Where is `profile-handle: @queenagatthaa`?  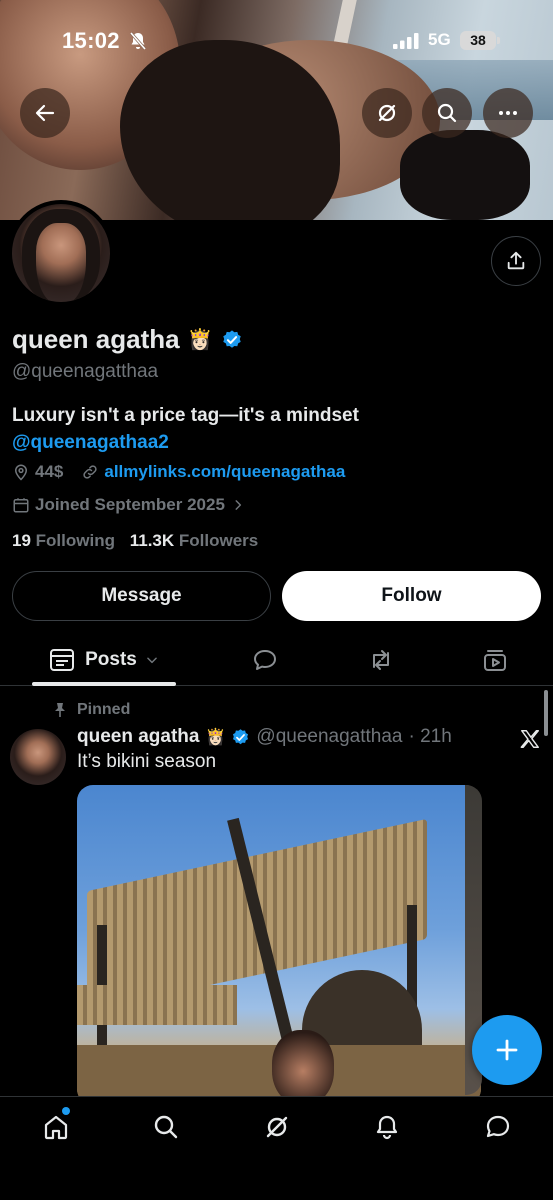 profile-handle: @queenagatthaa is located at coordinates (85, 371).